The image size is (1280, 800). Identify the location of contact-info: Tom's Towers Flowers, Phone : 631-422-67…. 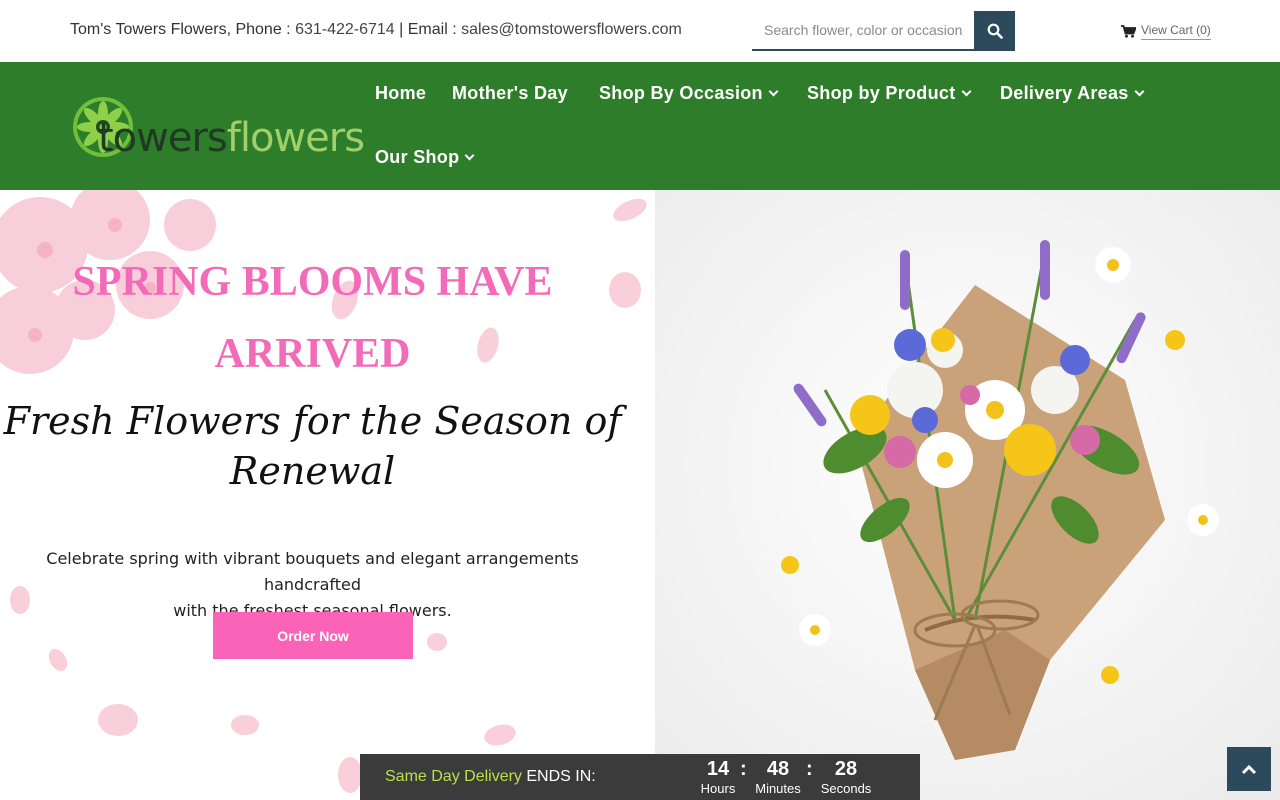
(376, 30).